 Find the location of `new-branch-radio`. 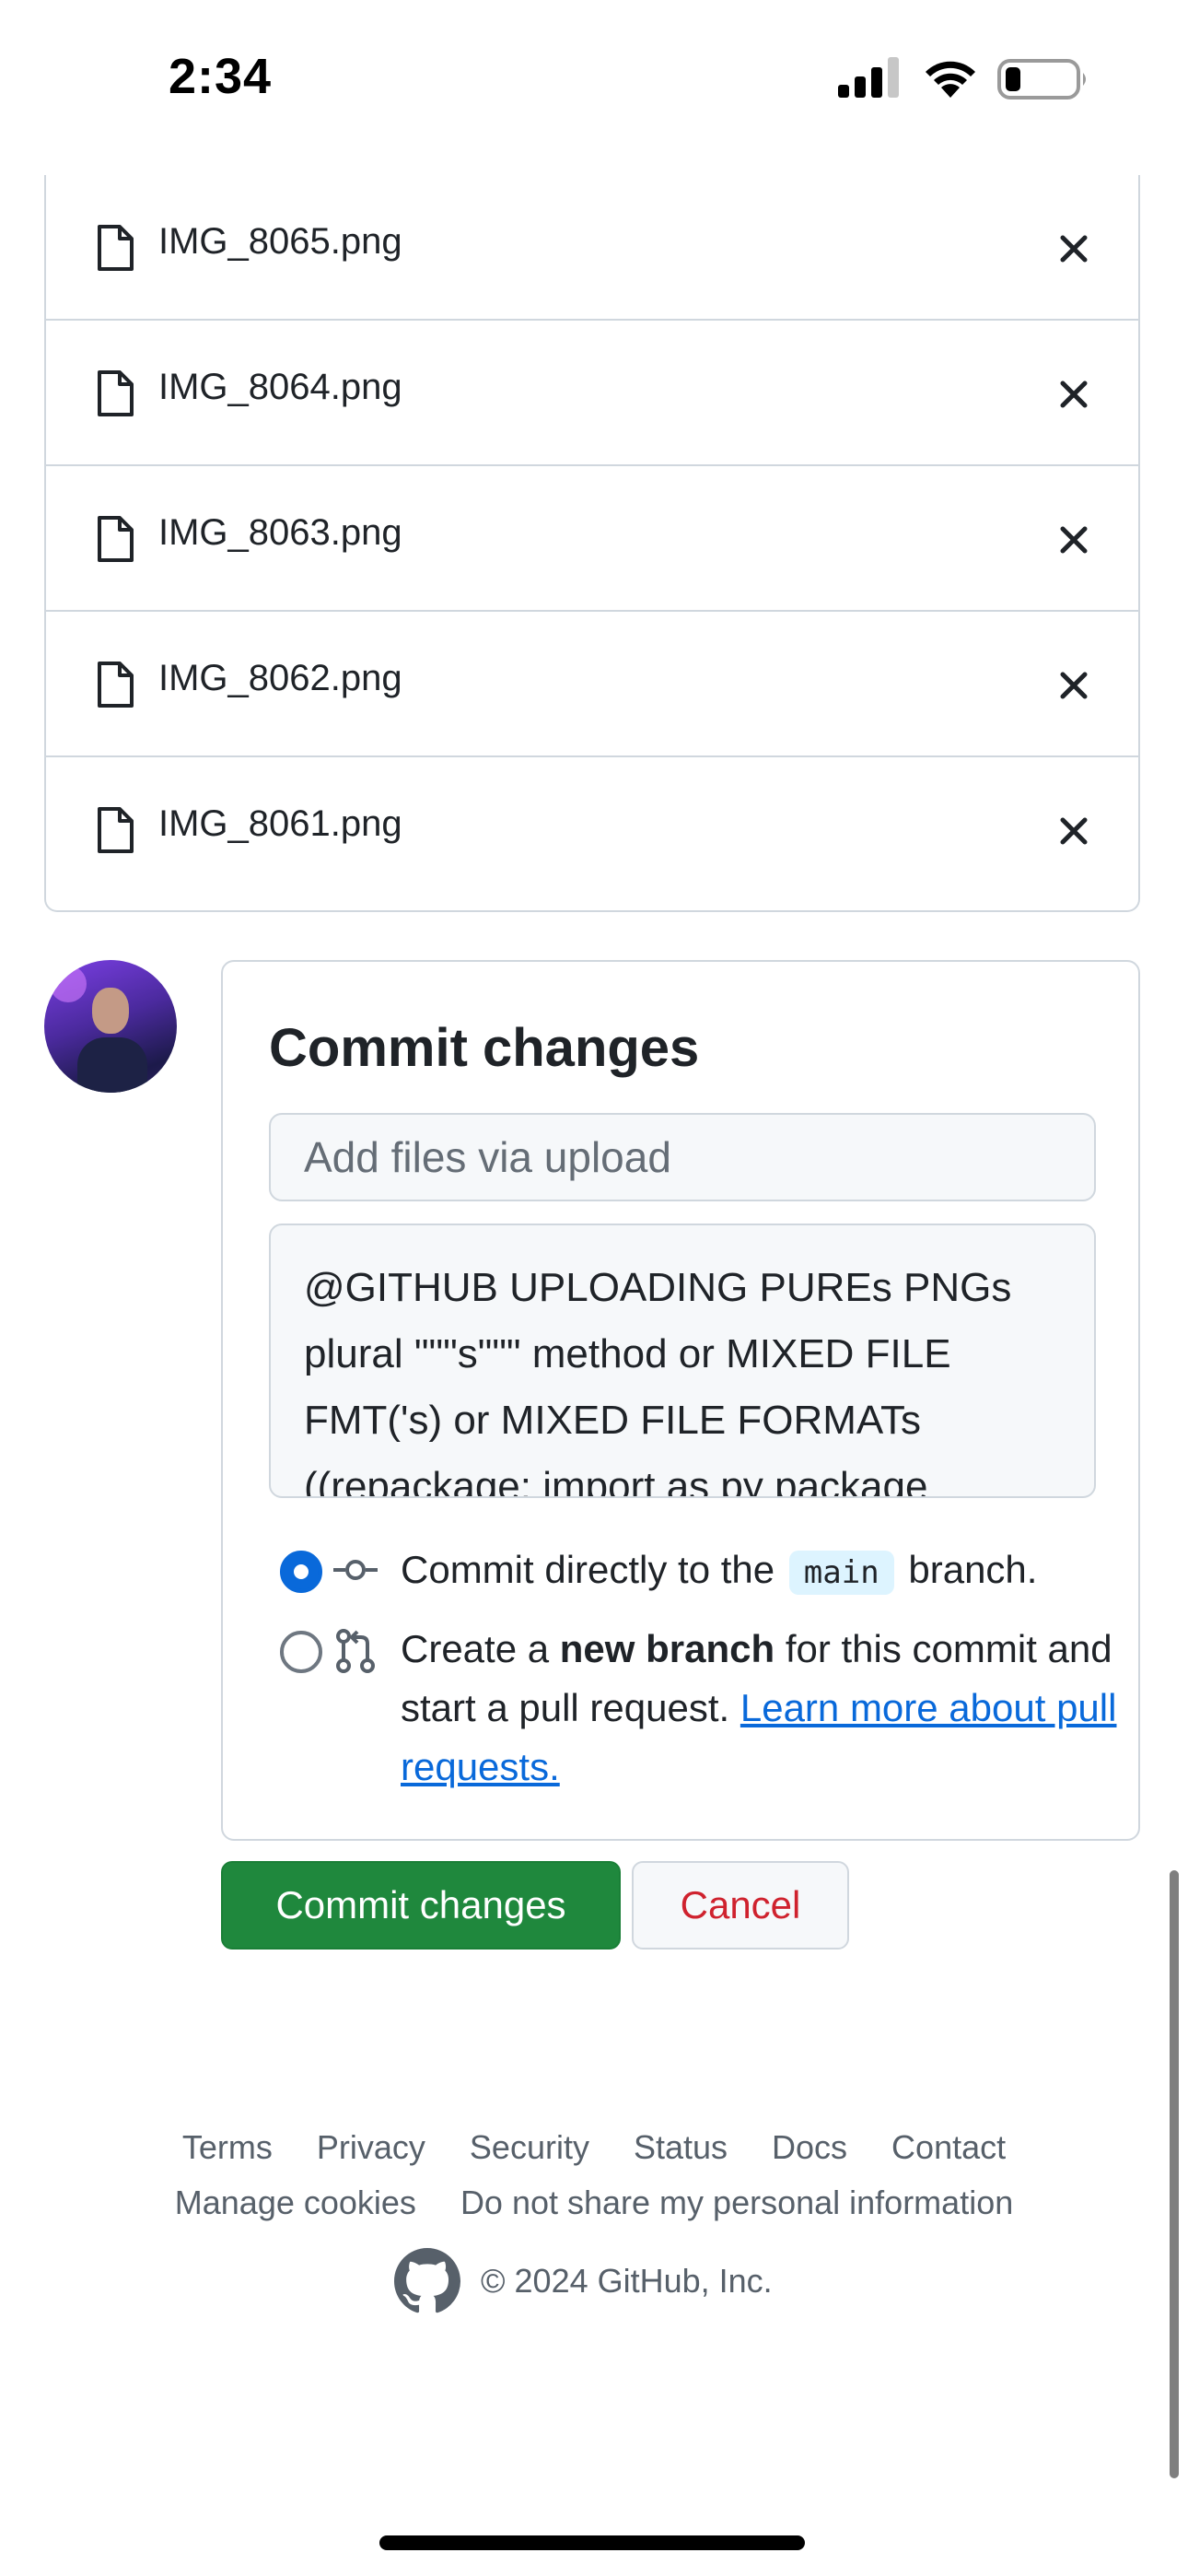

new-branch-radio is located at coordinates (301, 1652).